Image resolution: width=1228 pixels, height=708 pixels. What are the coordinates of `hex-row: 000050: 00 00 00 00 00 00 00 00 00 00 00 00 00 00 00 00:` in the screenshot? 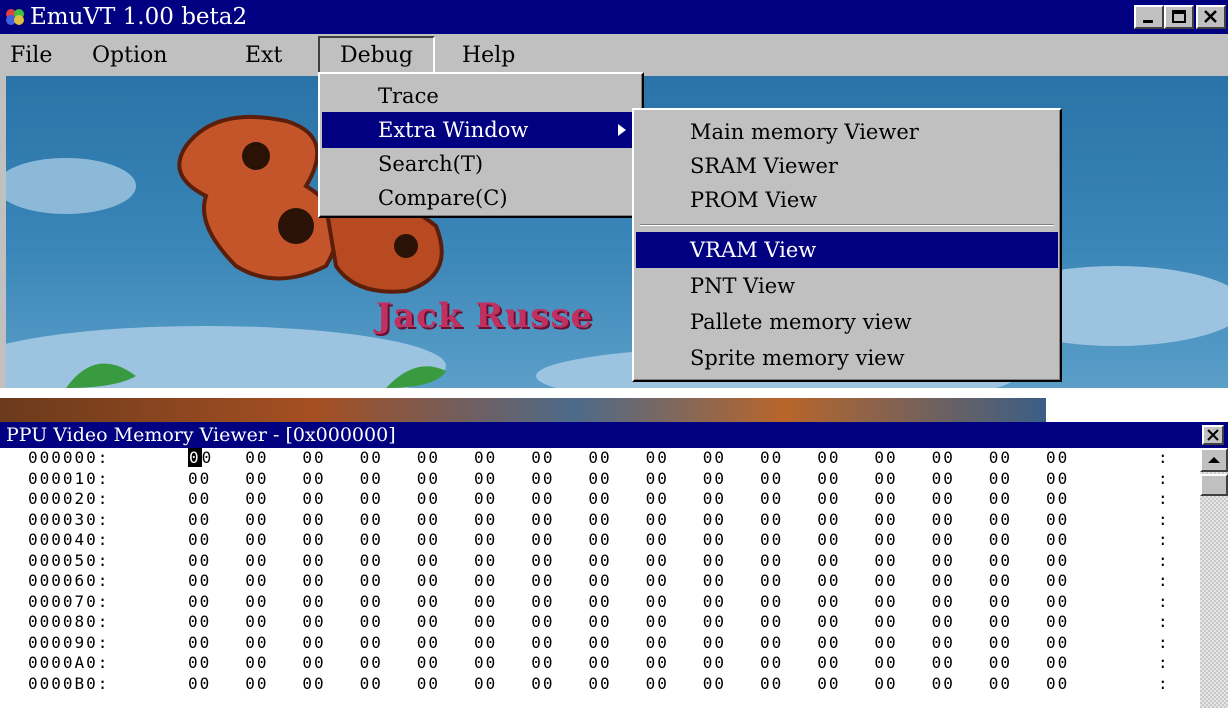 It's located at (600, 561).